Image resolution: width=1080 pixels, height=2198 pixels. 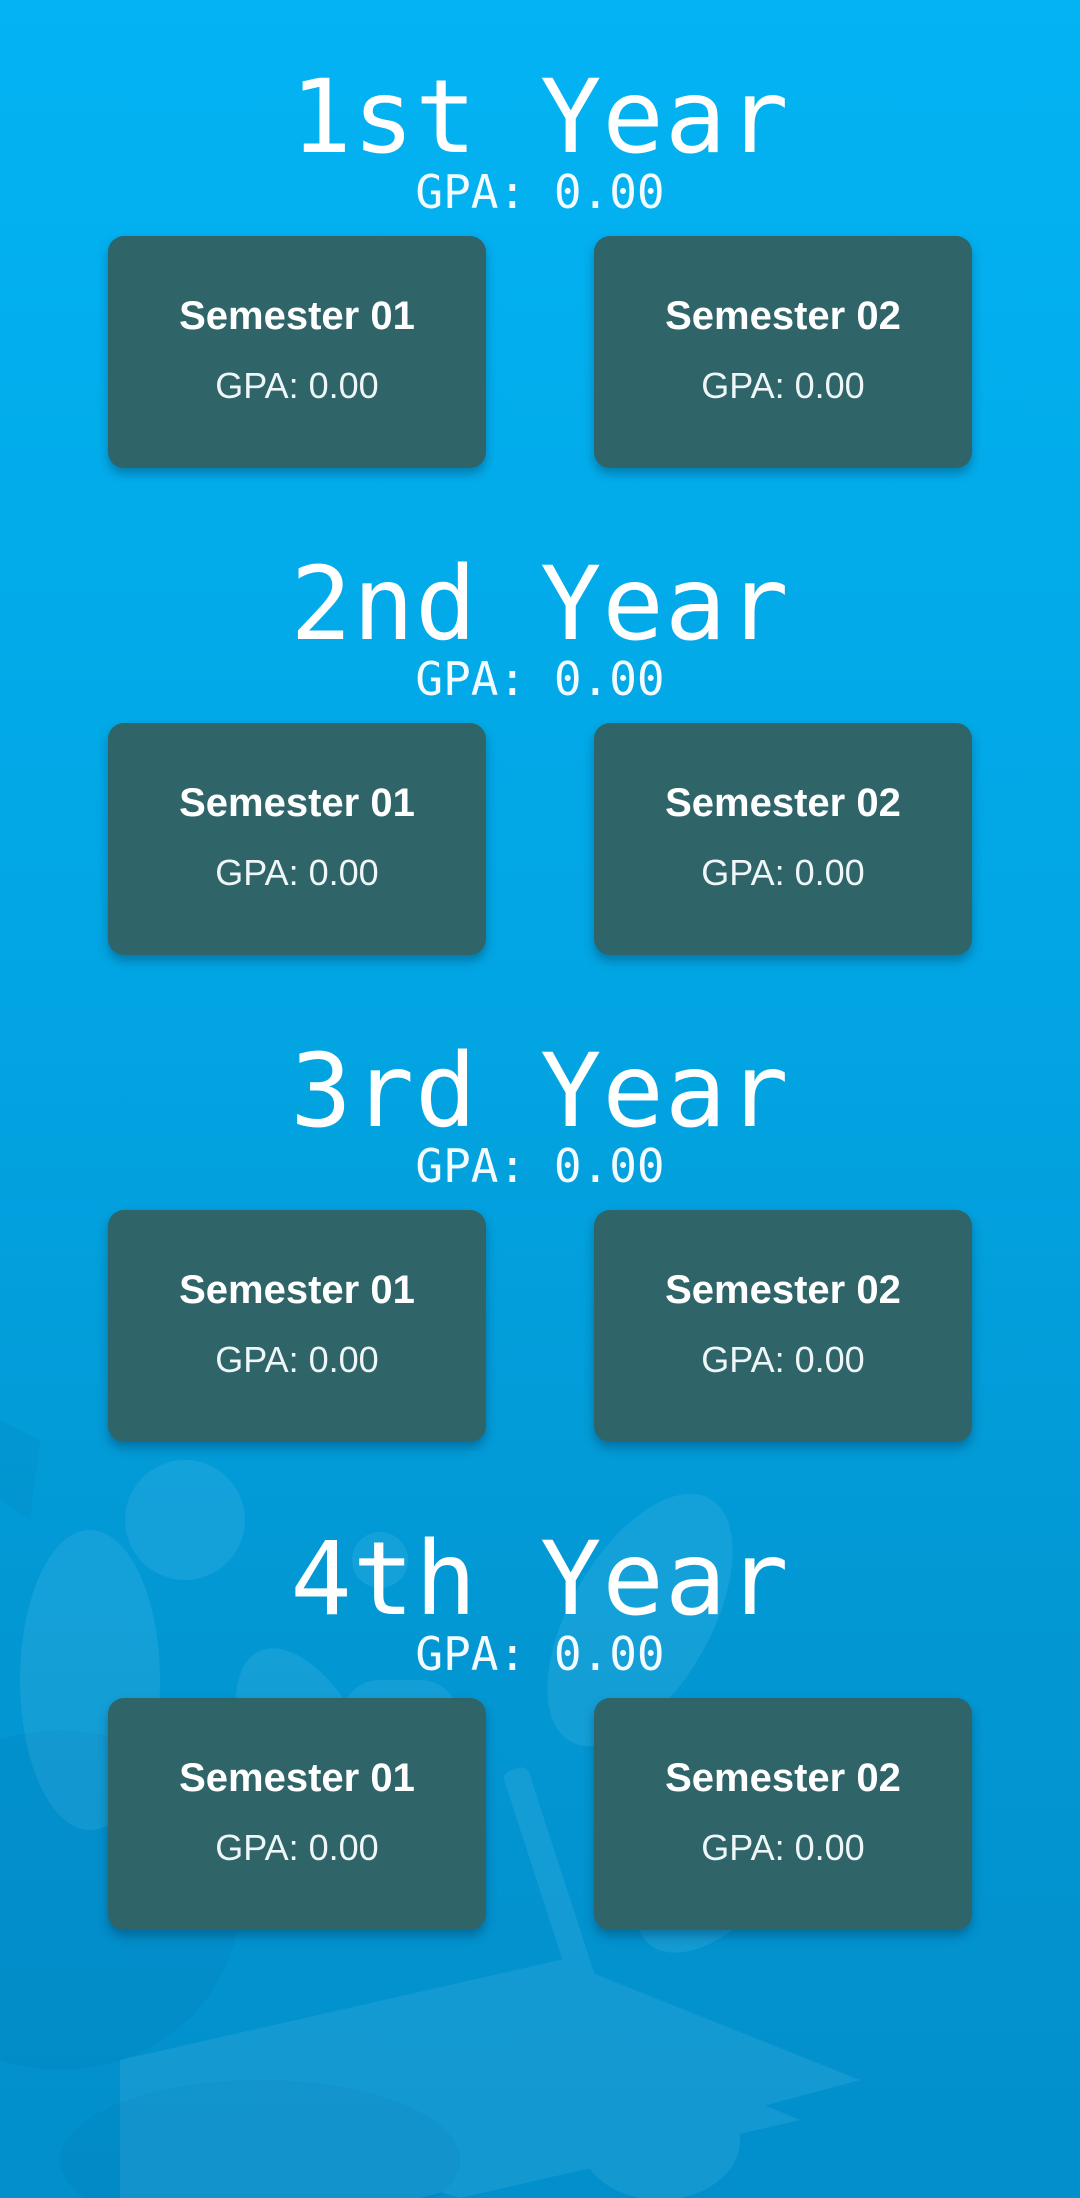 I want to click on semester-card-1-2: Semester 02 GPA: 0.00, so click(x=783, y=352).